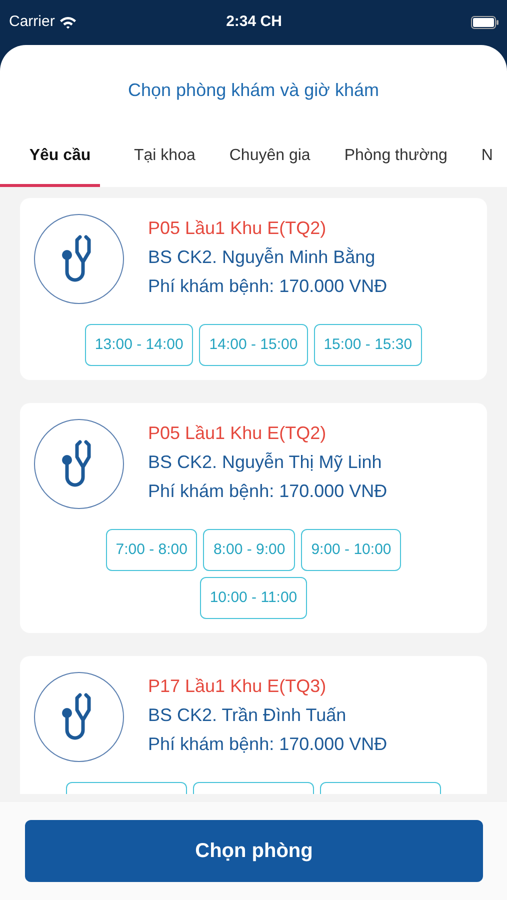  I want to click on tab: Tại khoa, so click(165, 157).